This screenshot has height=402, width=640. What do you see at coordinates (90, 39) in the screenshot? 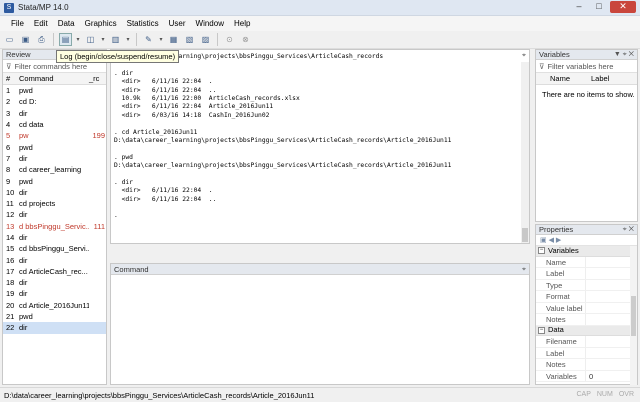
I see `viewer-icon: ◫` at bounding box center [90, 39].